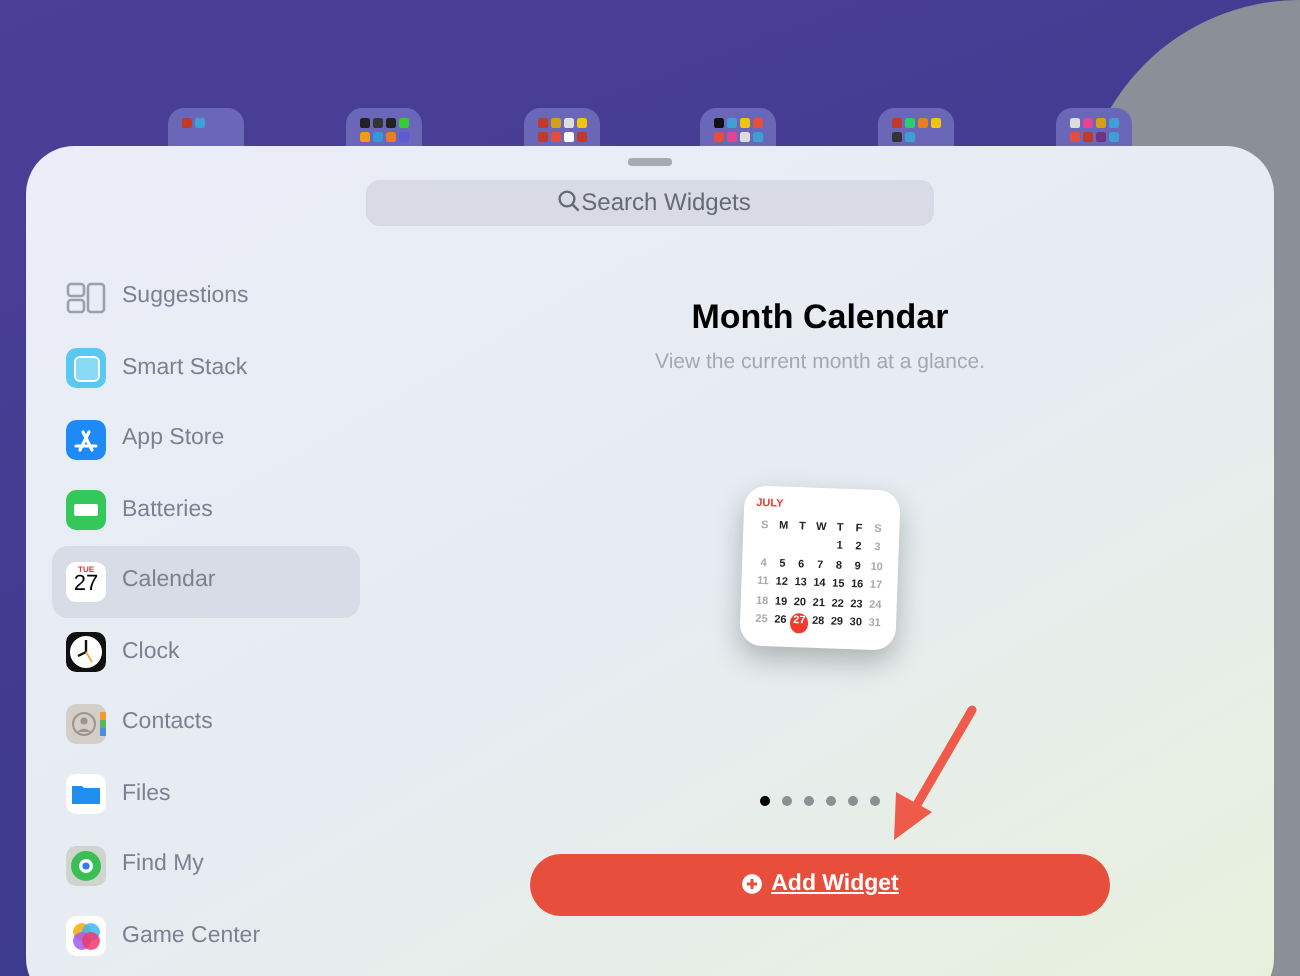 The image size is (1300, 976). What do you see at coordinates (86, 439) in the screenshot?
I see `app-store-icon` at bounding box center [86, 439].